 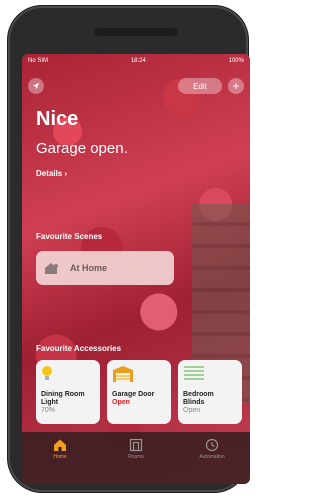 I want to click on accessory-tile-dining-room-light: Dining Room Light 70%, so click(x=68, y=392).